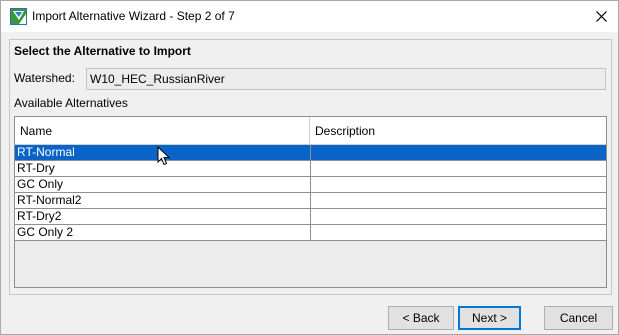 The image size is (619, 335). I want to click on table-row: RT-Normal, so click(310, 153).